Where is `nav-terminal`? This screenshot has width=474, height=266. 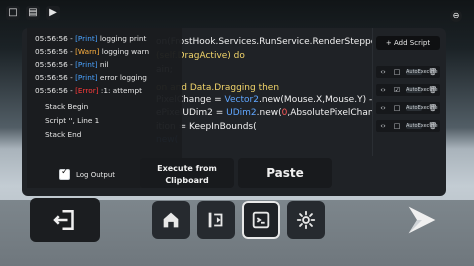
nav-terminal is located at coordinates (261, 220).